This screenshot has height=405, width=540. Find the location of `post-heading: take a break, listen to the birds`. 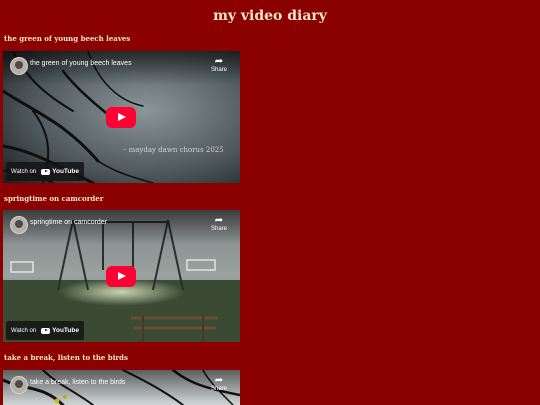

post-heading: take a break, listen to the birds is located at coordinates (66, 357).